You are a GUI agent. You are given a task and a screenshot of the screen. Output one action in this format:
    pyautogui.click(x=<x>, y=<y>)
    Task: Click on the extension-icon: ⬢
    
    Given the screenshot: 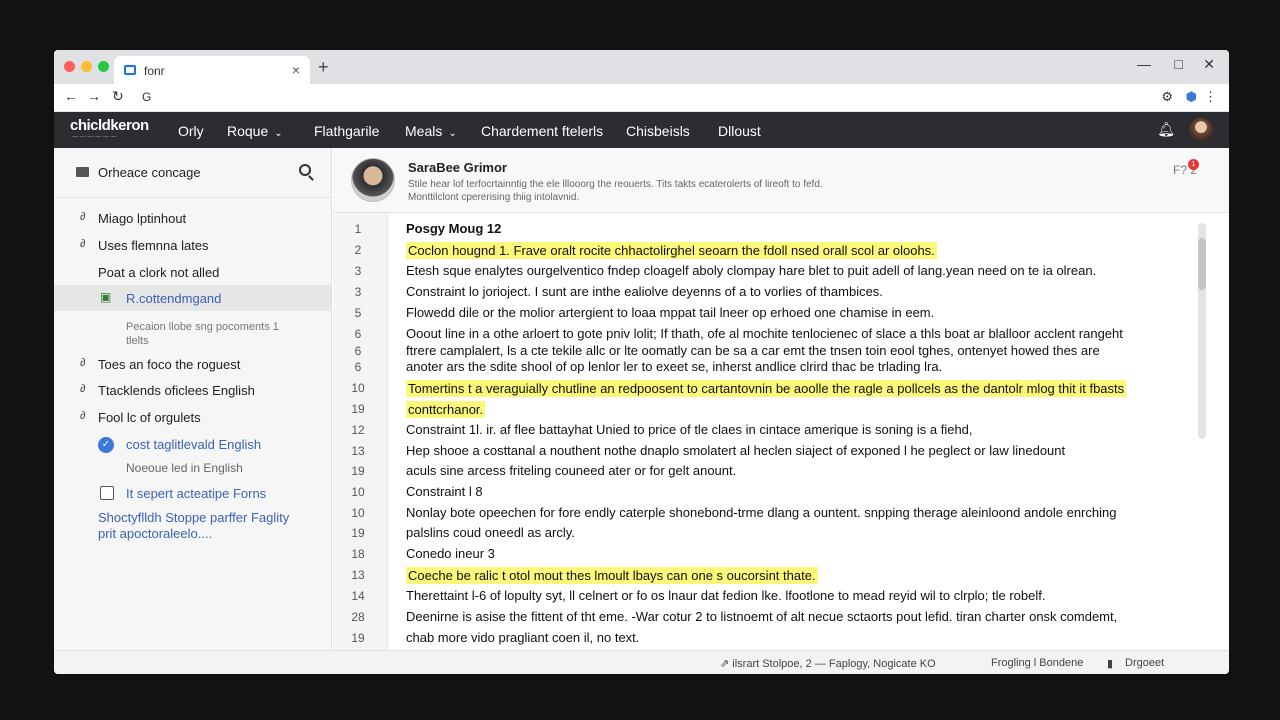 What is the action you would take?
    pyautogui.click(x=1191, y=97)
    